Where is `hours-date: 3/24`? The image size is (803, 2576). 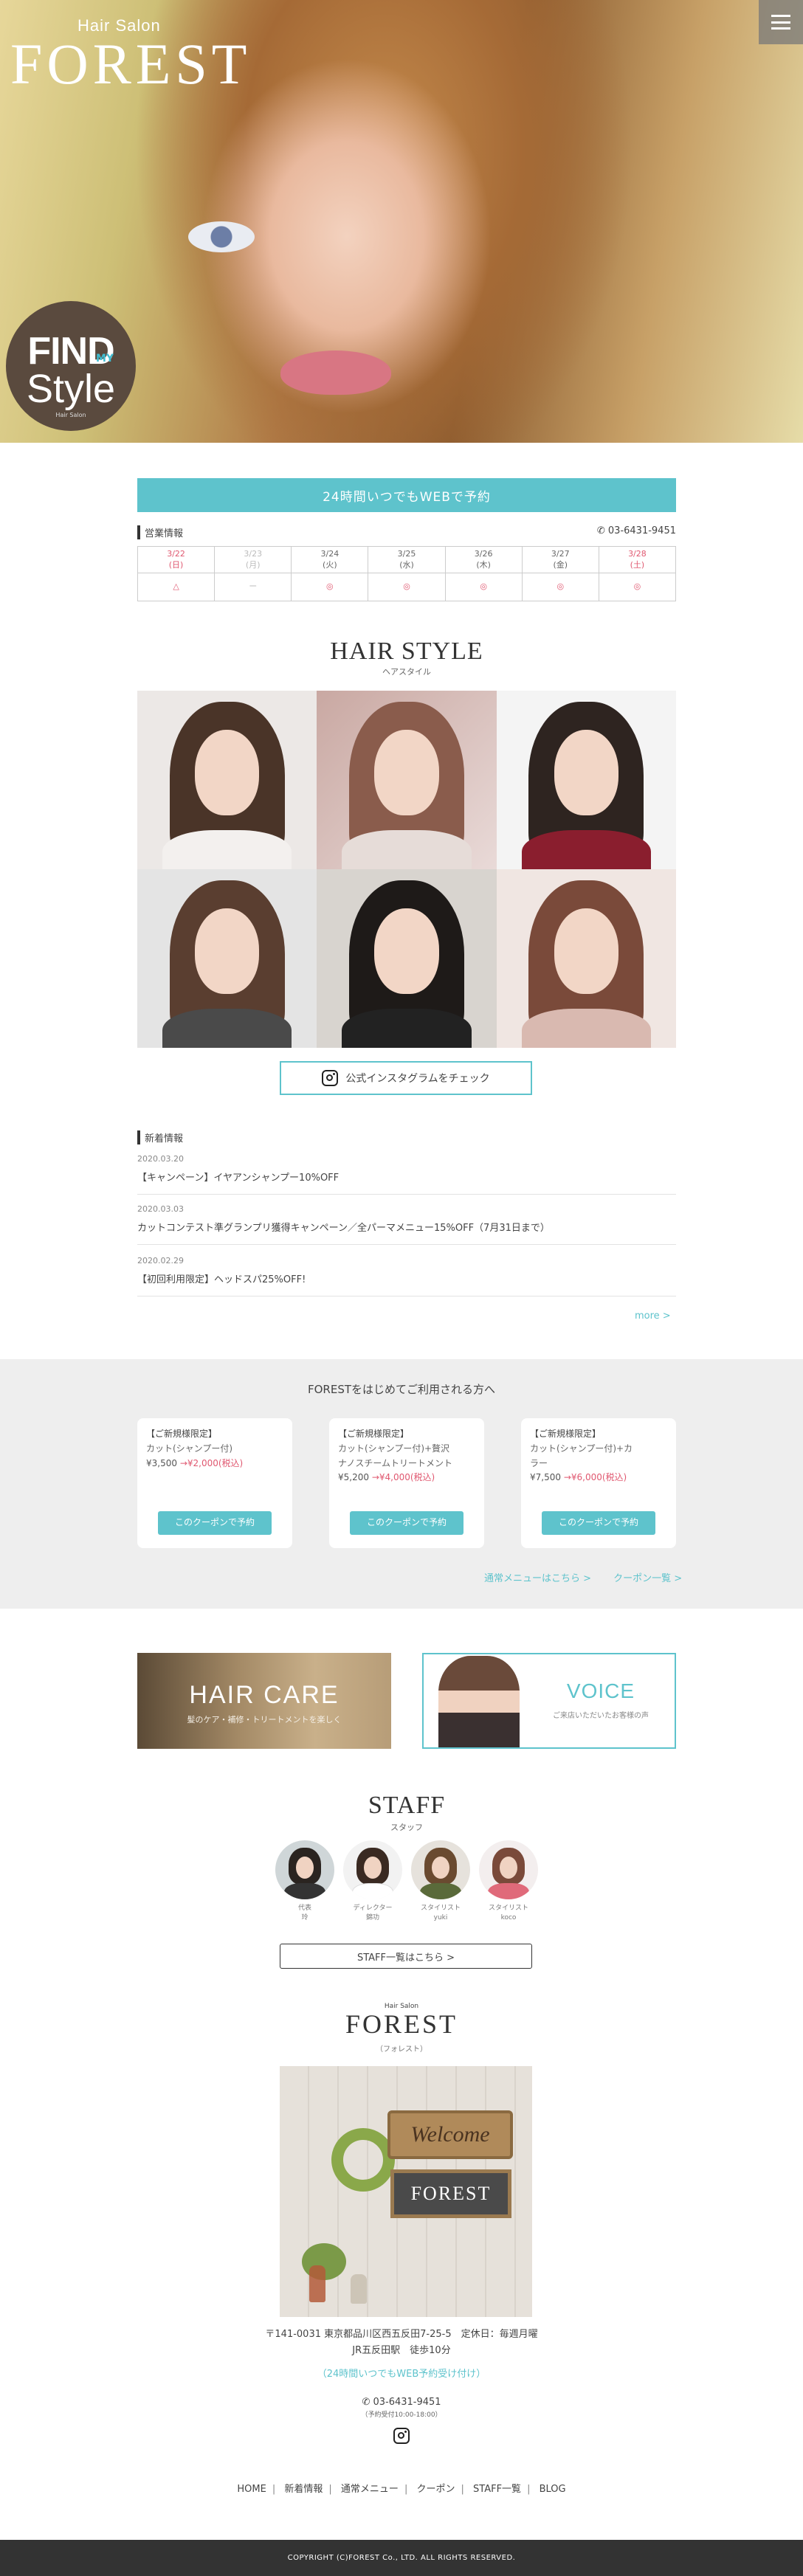 hours-date: 3/24 is located at coordinates (330, 554).